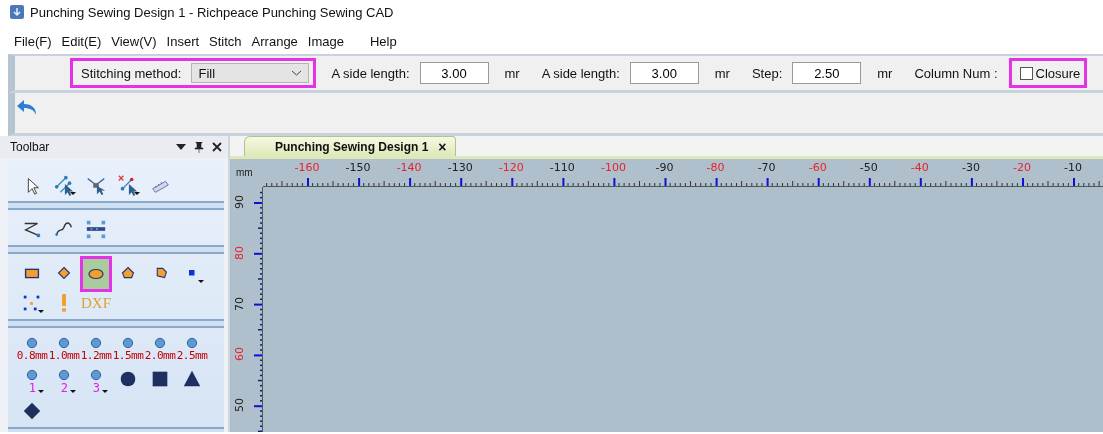 Image resolution: width=1103 pixels, height=434 pixels. Describe the element at coordinates (96, 274) in the screenshot. I see `ellipse-tool` at that location.